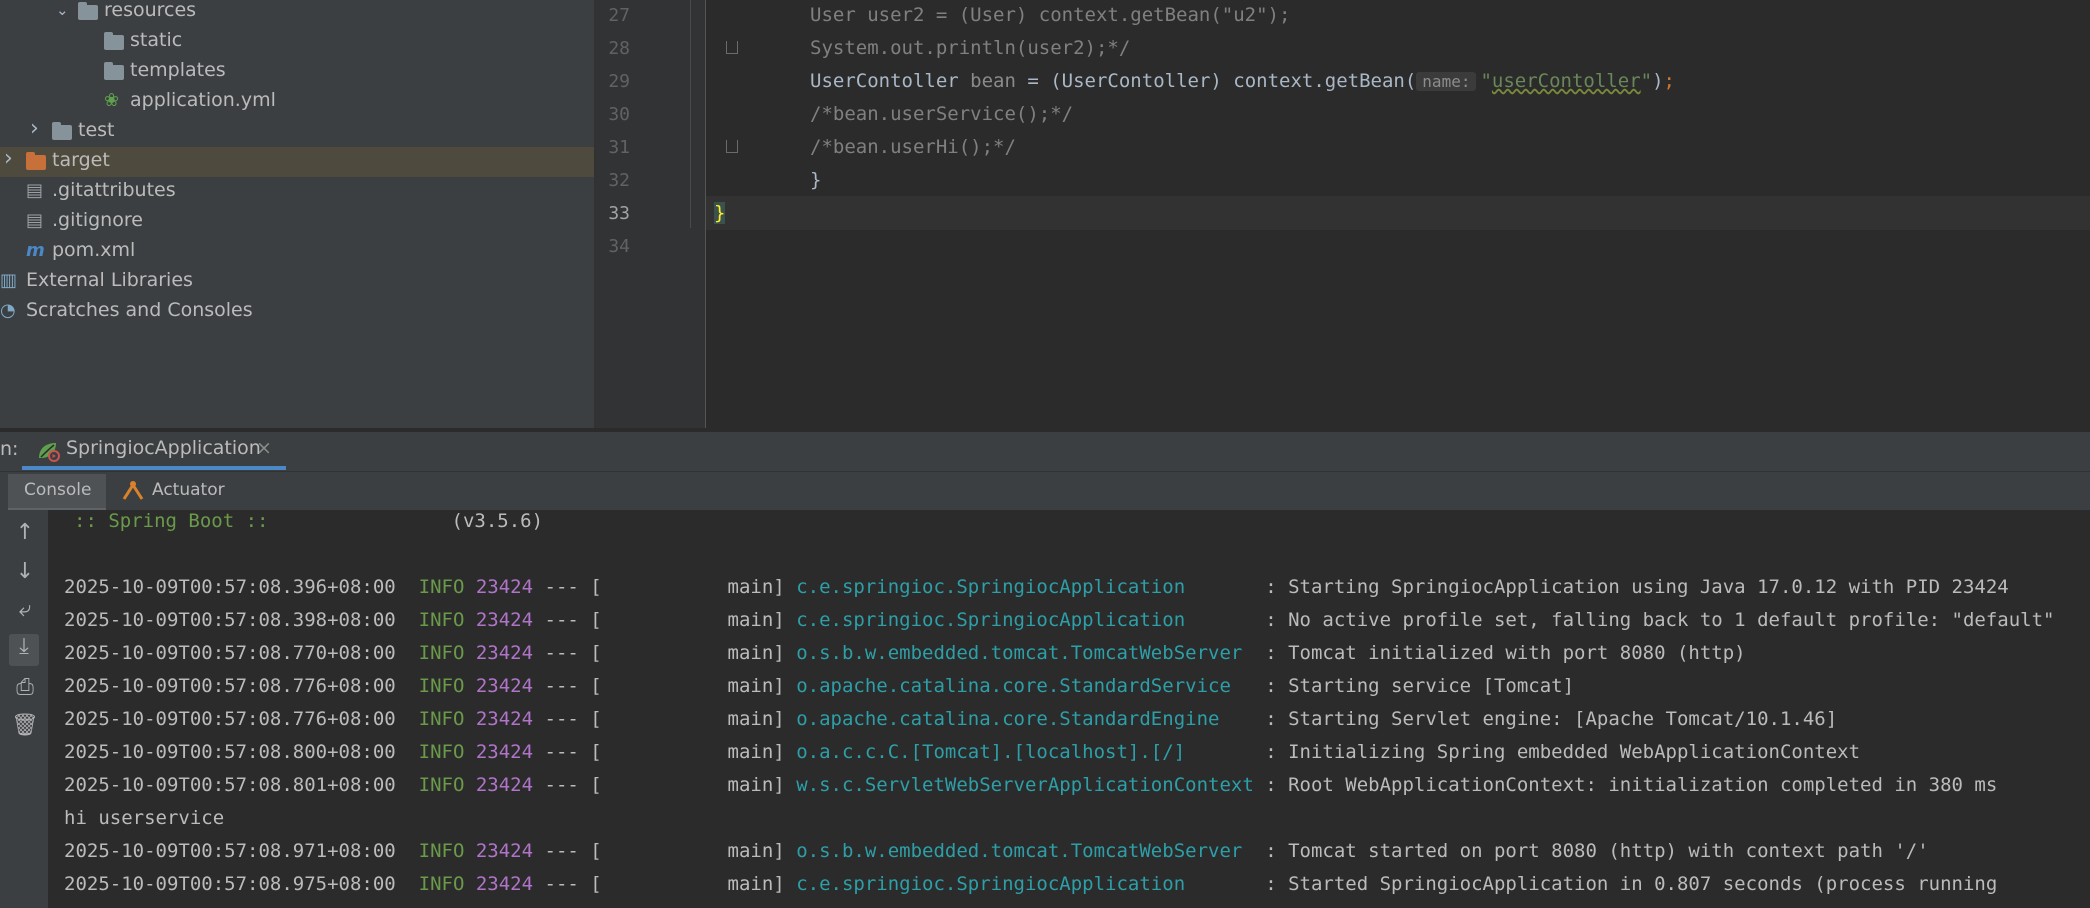 This screenshot has width=2090, height=908. What do you see at coordinates (9, 449) in the screenshot?
I see `run-label: n:` at bounding box center [9, 449].